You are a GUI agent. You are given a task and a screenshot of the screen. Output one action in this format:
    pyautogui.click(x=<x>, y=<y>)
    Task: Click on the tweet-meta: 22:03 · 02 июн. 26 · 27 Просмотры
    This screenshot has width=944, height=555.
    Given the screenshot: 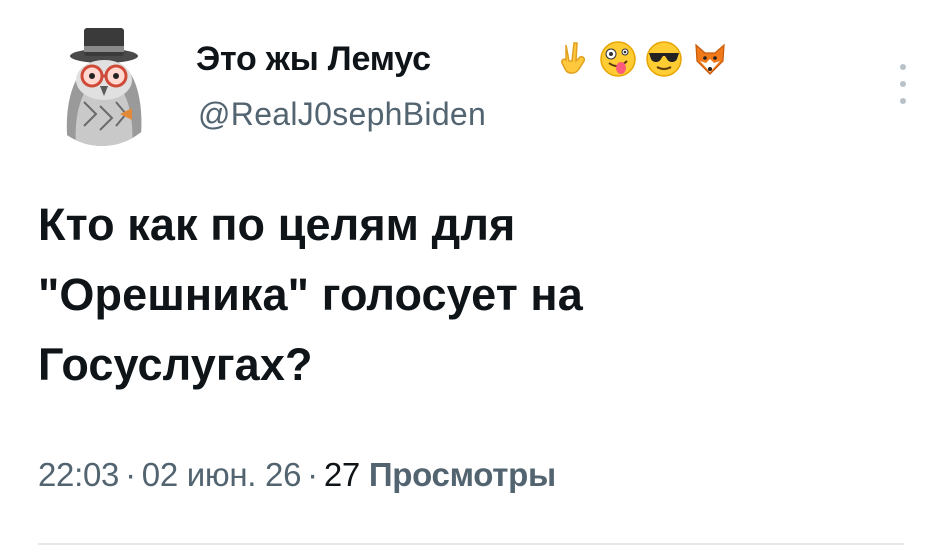 What is the action you would take?
    pyautogui.click(x=297, y=475)
    